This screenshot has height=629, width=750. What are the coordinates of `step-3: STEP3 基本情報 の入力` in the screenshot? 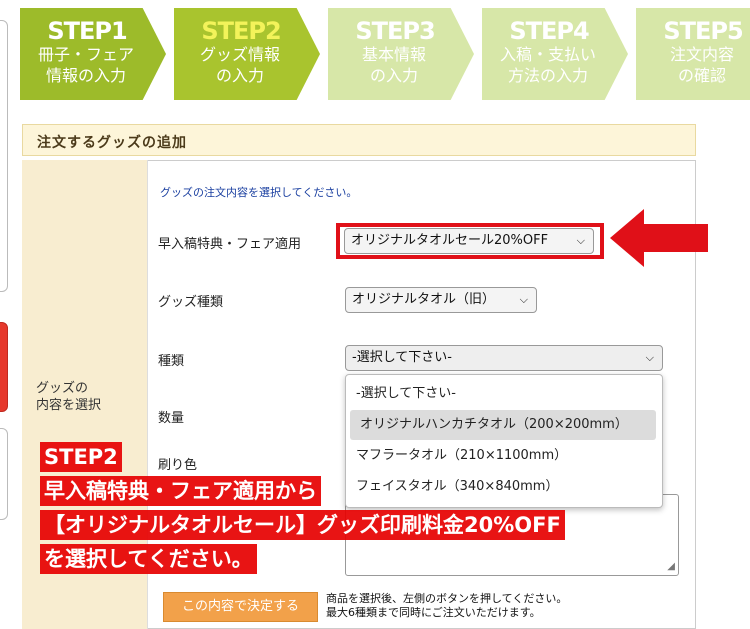 It's located at (401, 54).